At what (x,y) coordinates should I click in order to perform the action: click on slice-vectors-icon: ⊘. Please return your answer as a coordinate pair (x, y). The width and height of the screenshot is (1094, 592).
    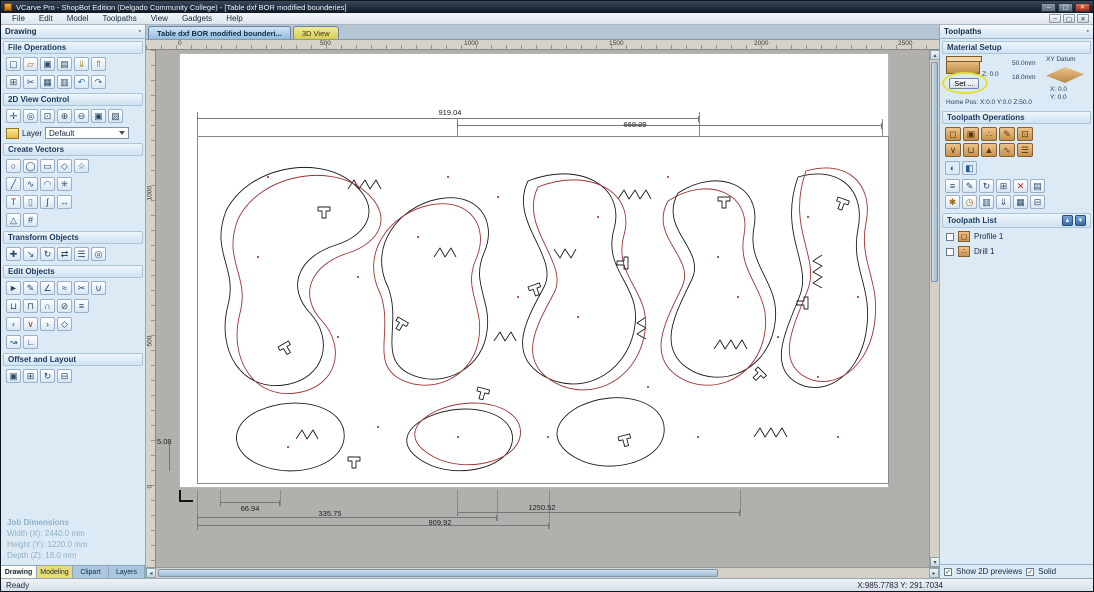
    Looking at the image, I should click on (64, 306).